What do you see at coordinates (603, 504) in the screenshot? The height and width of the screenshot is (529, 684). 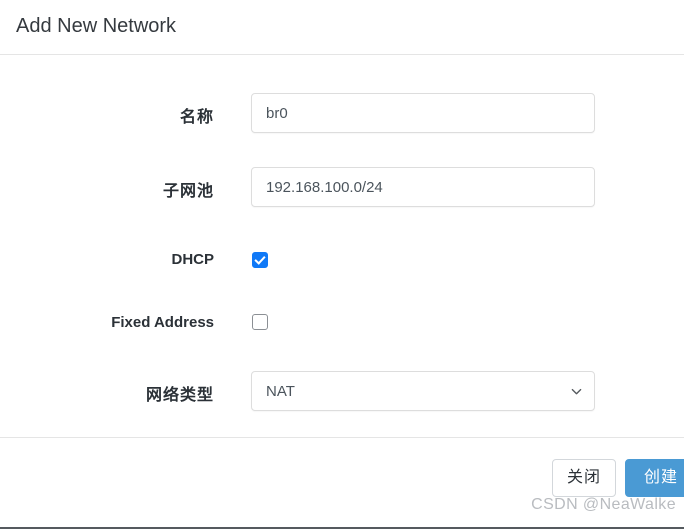 I see `watermark: CSDN @NeaWalke` at bounding box center [603, 504].